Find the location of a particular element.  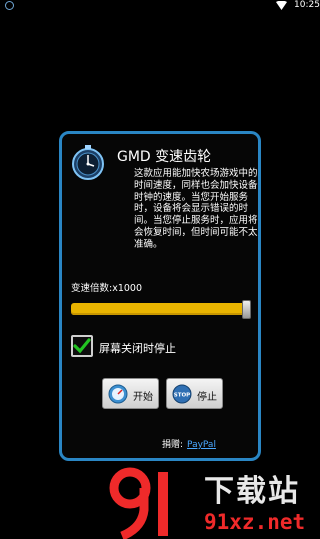

checkmark-icon is located at coordinates (82, 346).